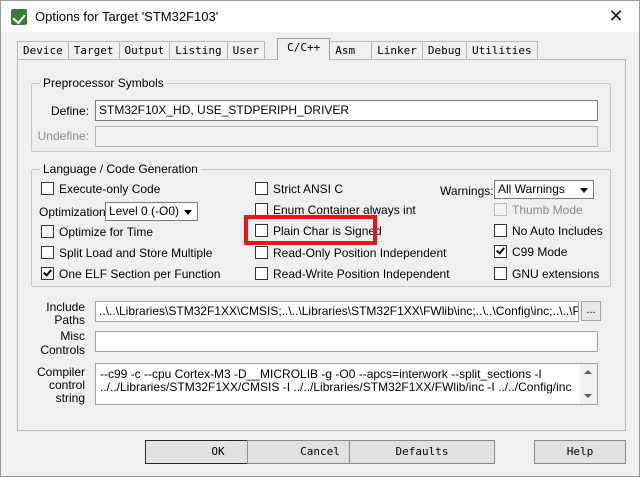 This screenshot has width=640, height=477. I want to click on execute-only-checkbox, so click(47, 188).